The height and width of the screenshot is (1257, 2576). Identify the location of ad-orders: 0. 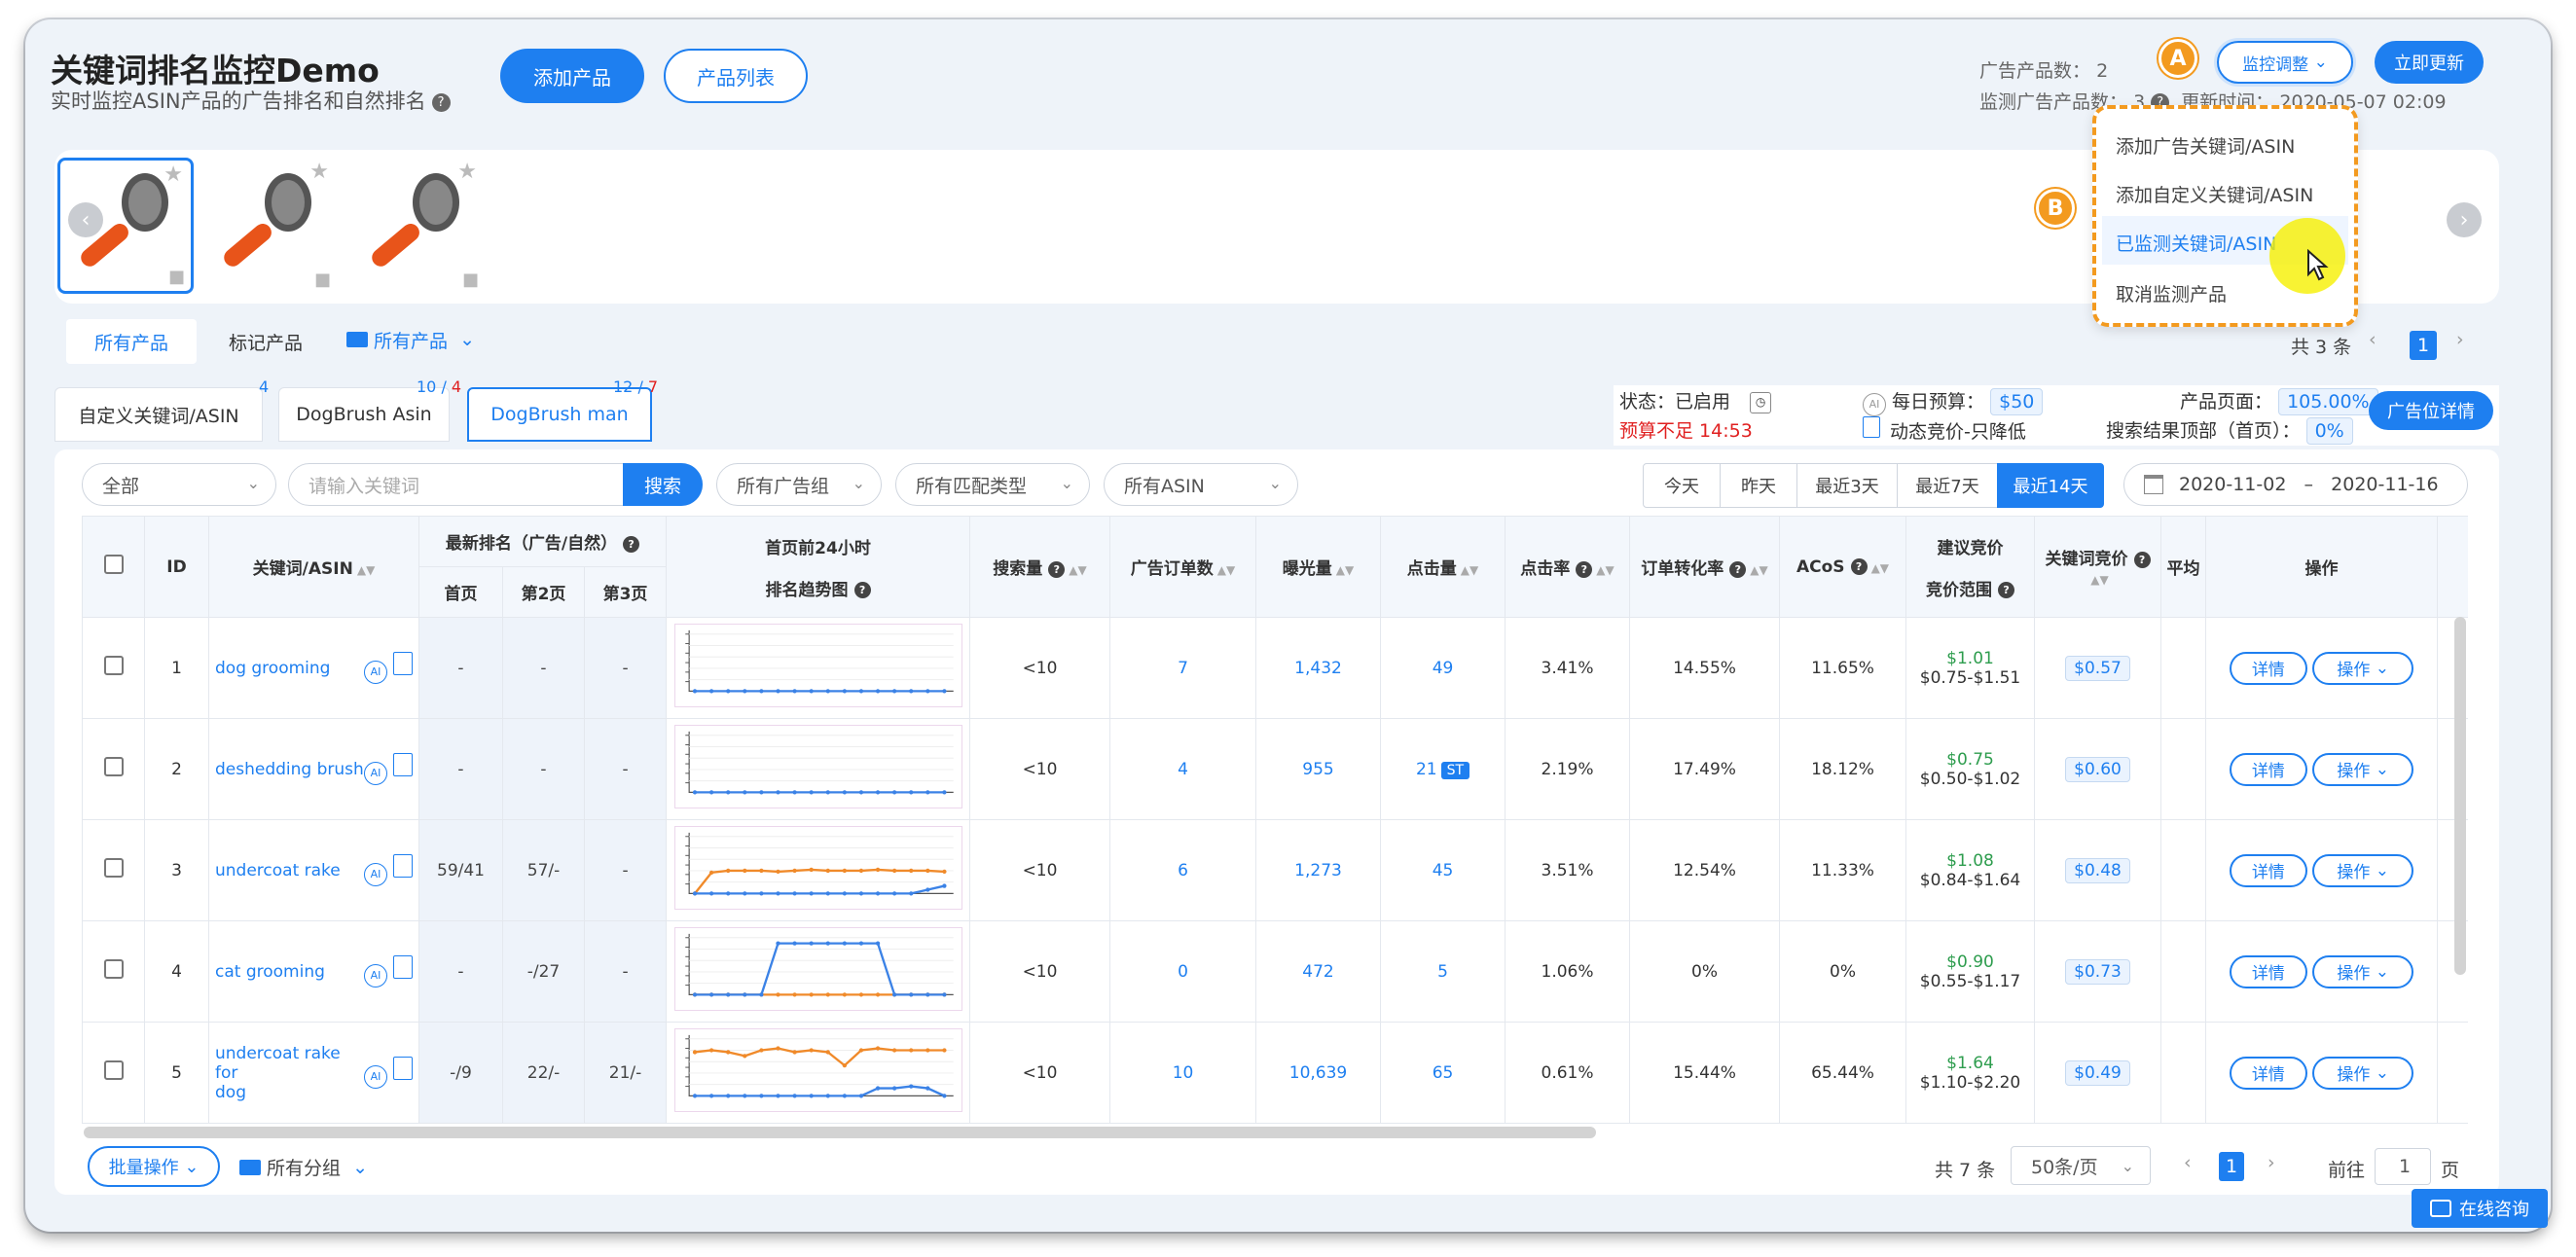
(1183, 971).